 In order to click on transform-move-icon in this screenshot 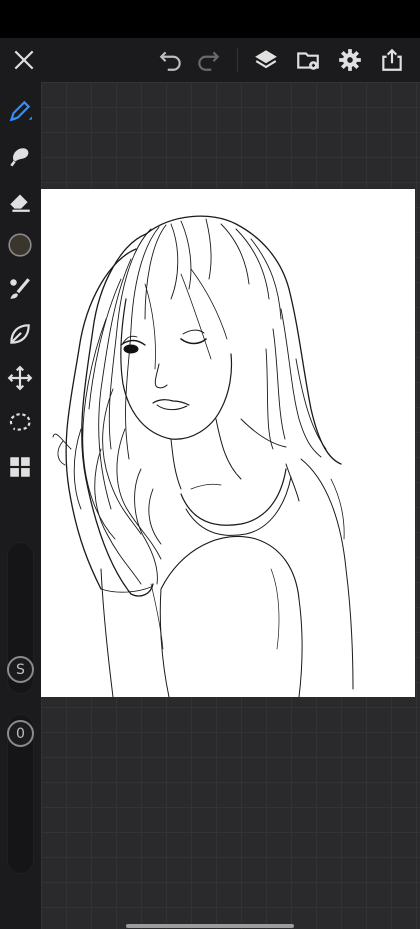, I will do `click(20, 378)`.